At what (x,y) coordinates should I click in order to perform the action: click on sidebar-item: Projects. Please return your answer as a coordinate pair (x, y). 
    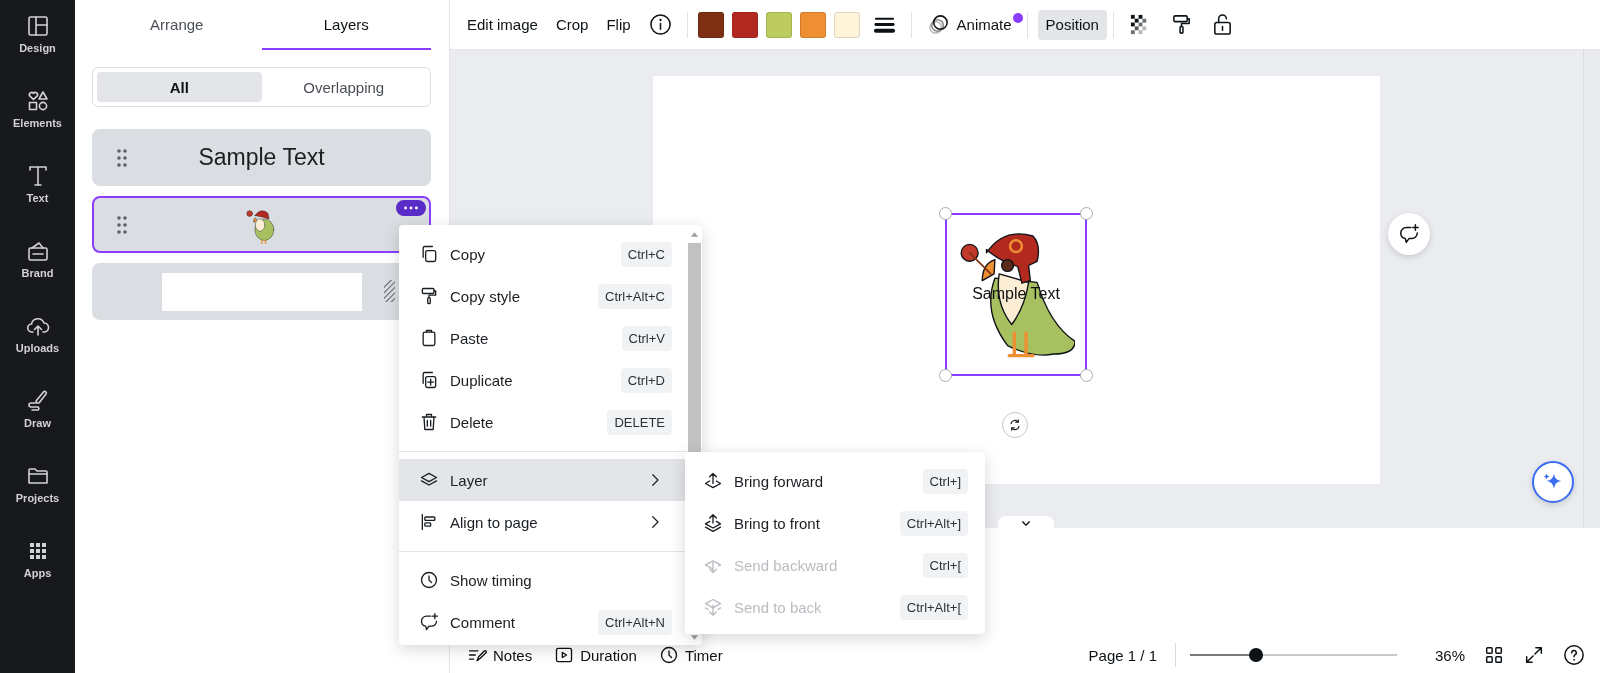
    Looking at the image, I should click on (37, 501).